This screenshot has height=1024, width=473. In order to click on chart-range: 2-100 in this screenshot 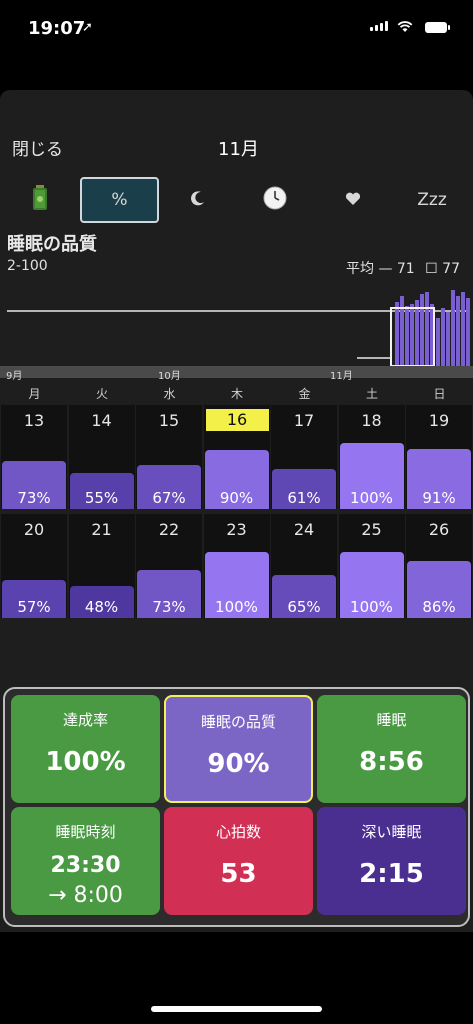, I will do `click(27, 266)`.